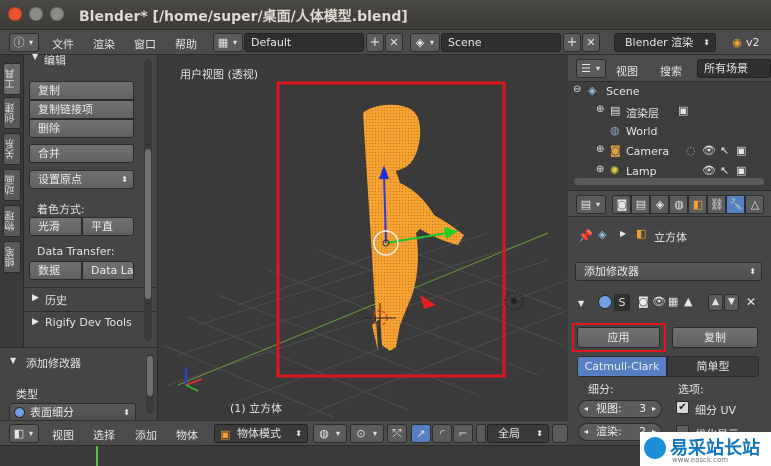 Image resolution: width=771 pixels, height=466 pixels. What do you see at coordinates (12, 257) in the screenshot?
I see `tab-grease-pencil: 蜡笔` at bounding box center [12, 257].